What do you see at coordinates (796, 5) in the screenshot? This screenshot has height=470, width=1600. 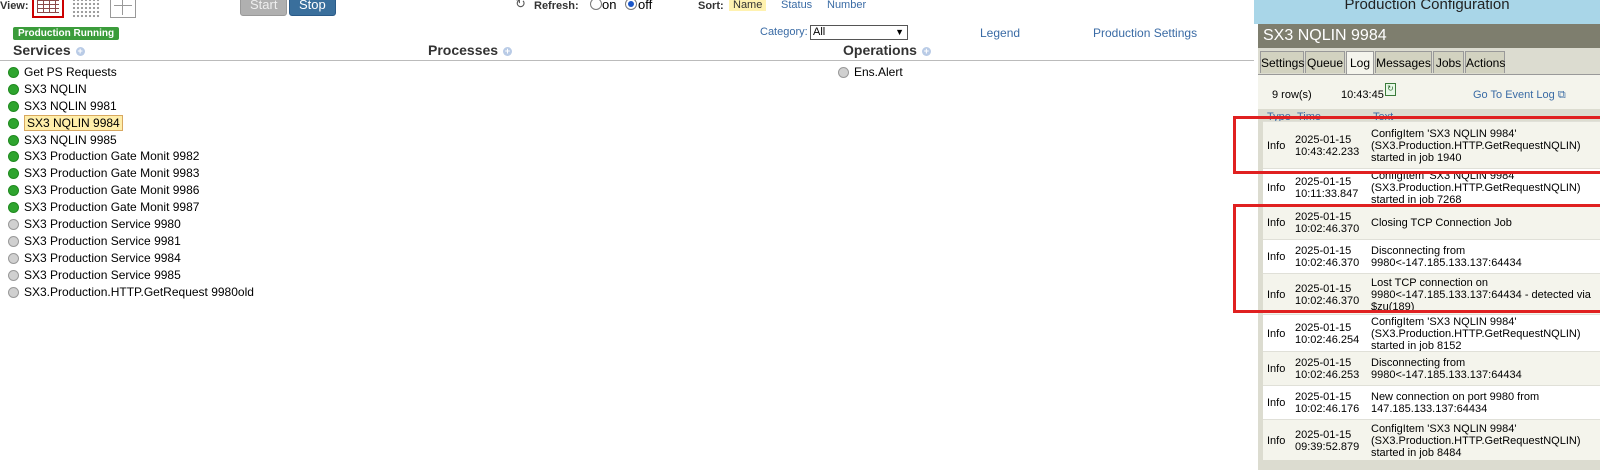 I see `sort-by-status-link: Status` at bounding box center [796, 5].